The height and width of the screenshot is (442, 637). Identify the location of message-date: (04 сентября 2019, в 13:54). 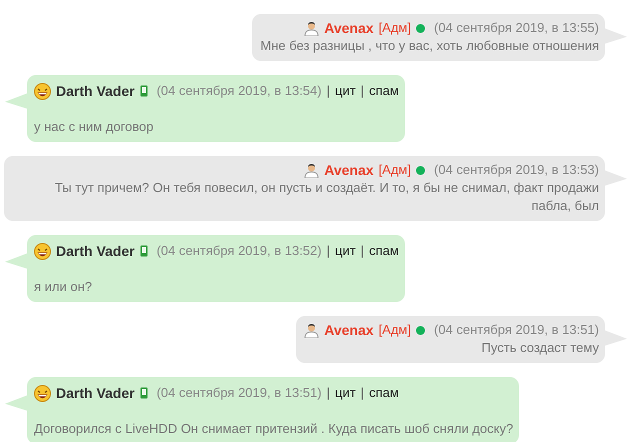
(239, 91).